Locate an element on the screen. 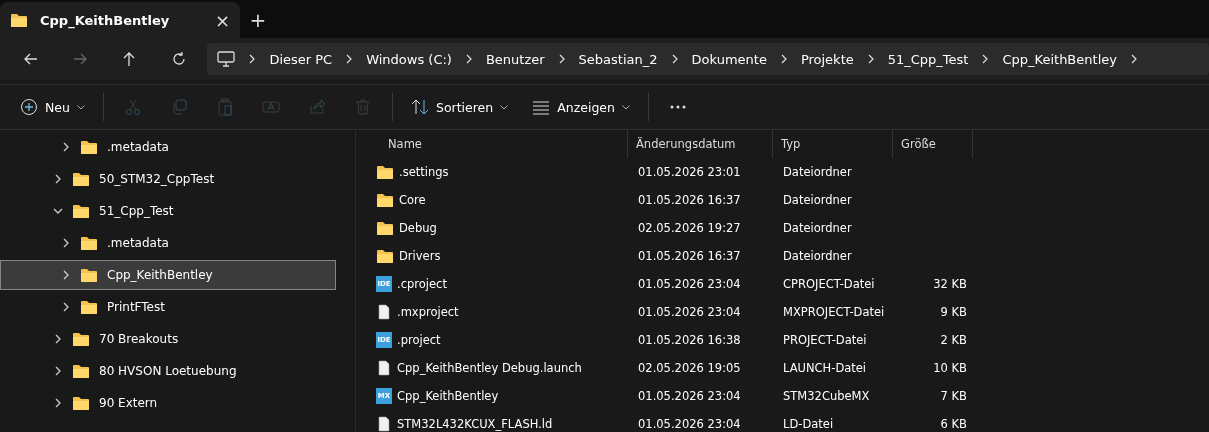 Image resolution: width=1209 pixels, height=432 pixels. file-type: CPROJECT-Datei is located at coordinates (829, 284).